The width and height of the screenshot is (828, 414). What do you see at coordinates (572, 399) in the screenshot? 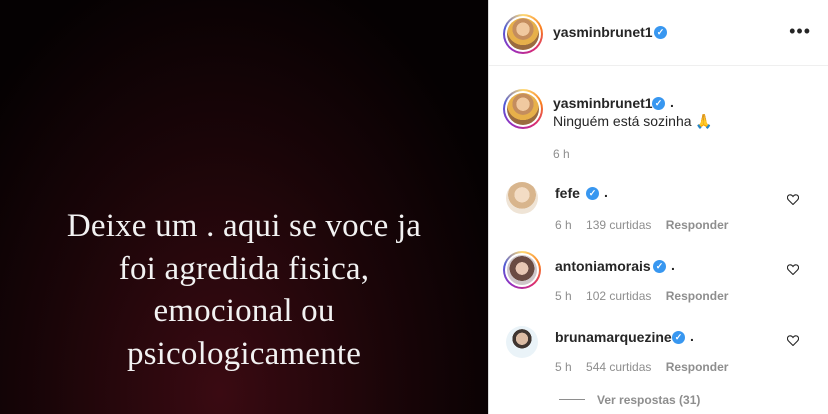
I see `replies-divider` at bounding box center [572, 399].